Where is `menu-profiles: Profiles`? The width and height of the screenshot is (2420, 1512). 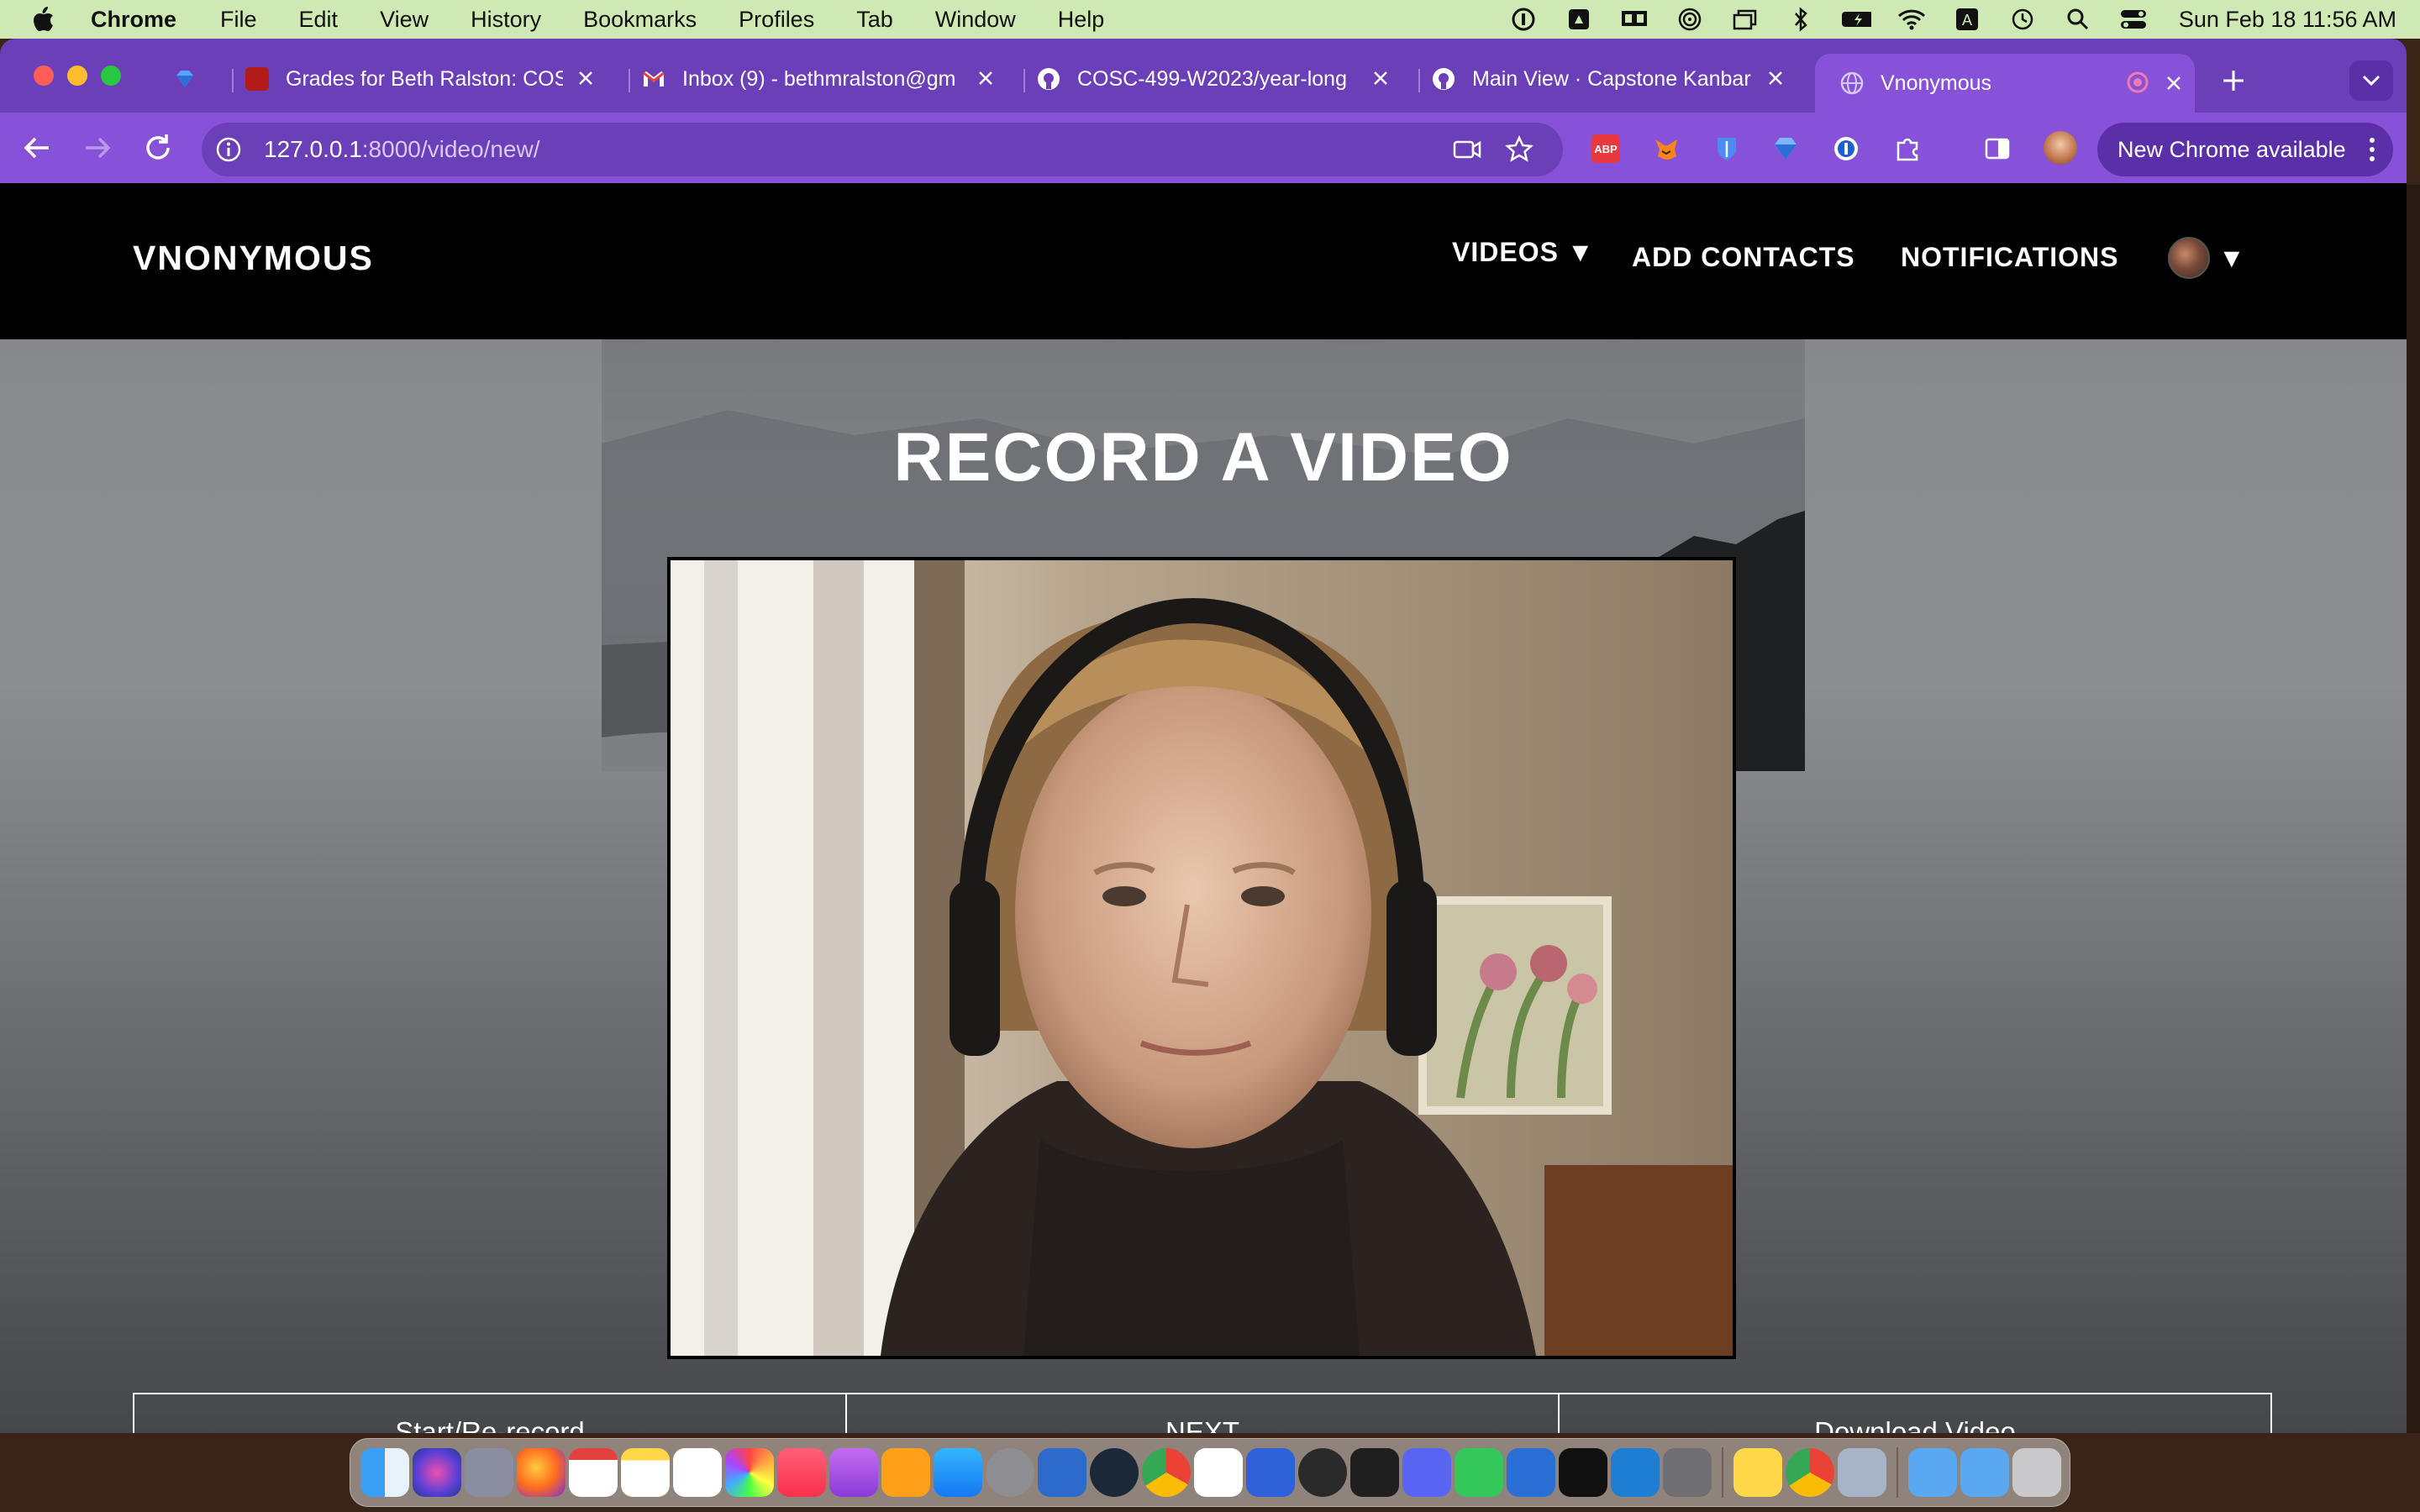 menu-profiles: Profiles is located at coordinates (777, 20).